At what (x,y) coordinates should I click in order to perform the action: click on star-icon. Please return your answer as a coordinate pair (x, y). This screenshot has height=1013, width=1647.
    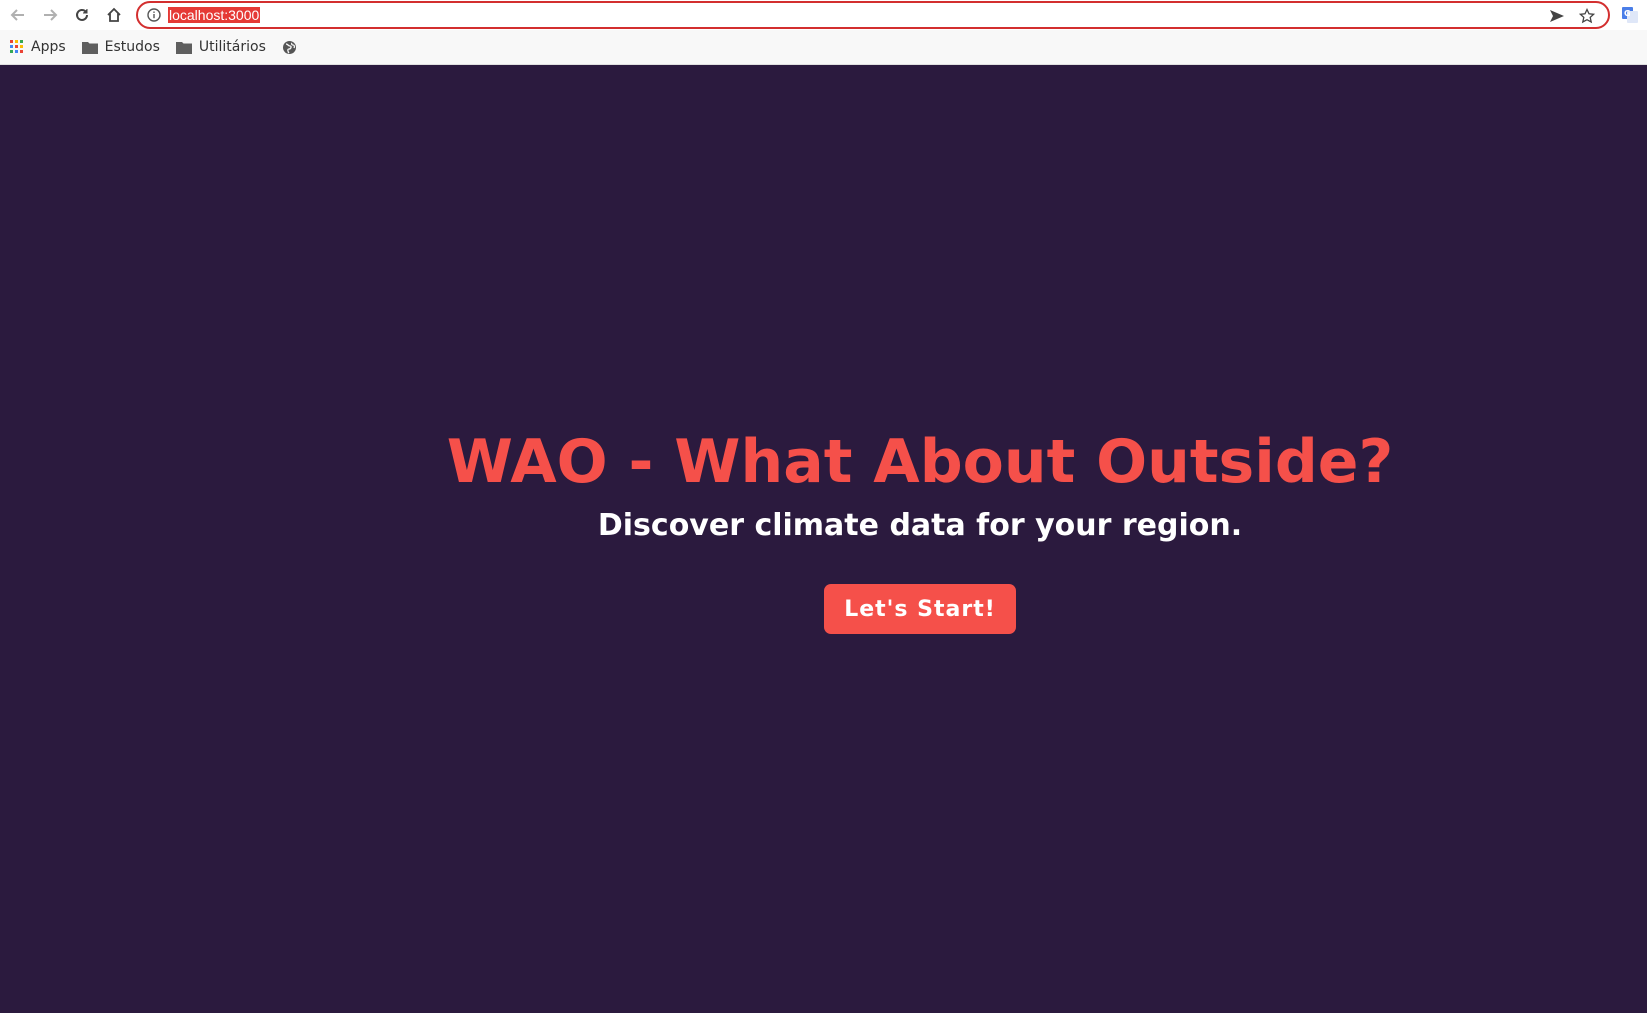
    Looking at the image, I should click on (1587, 16).